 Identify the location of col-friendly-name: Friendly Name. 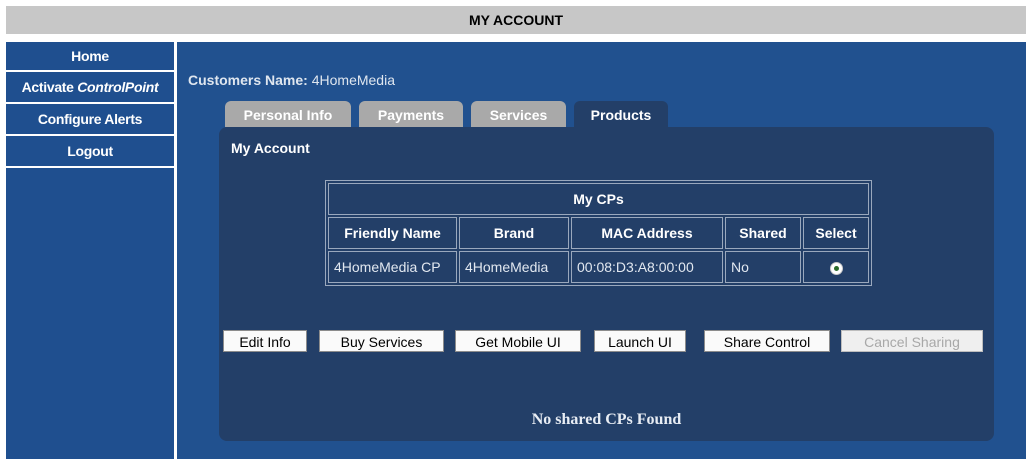
(392, 233).